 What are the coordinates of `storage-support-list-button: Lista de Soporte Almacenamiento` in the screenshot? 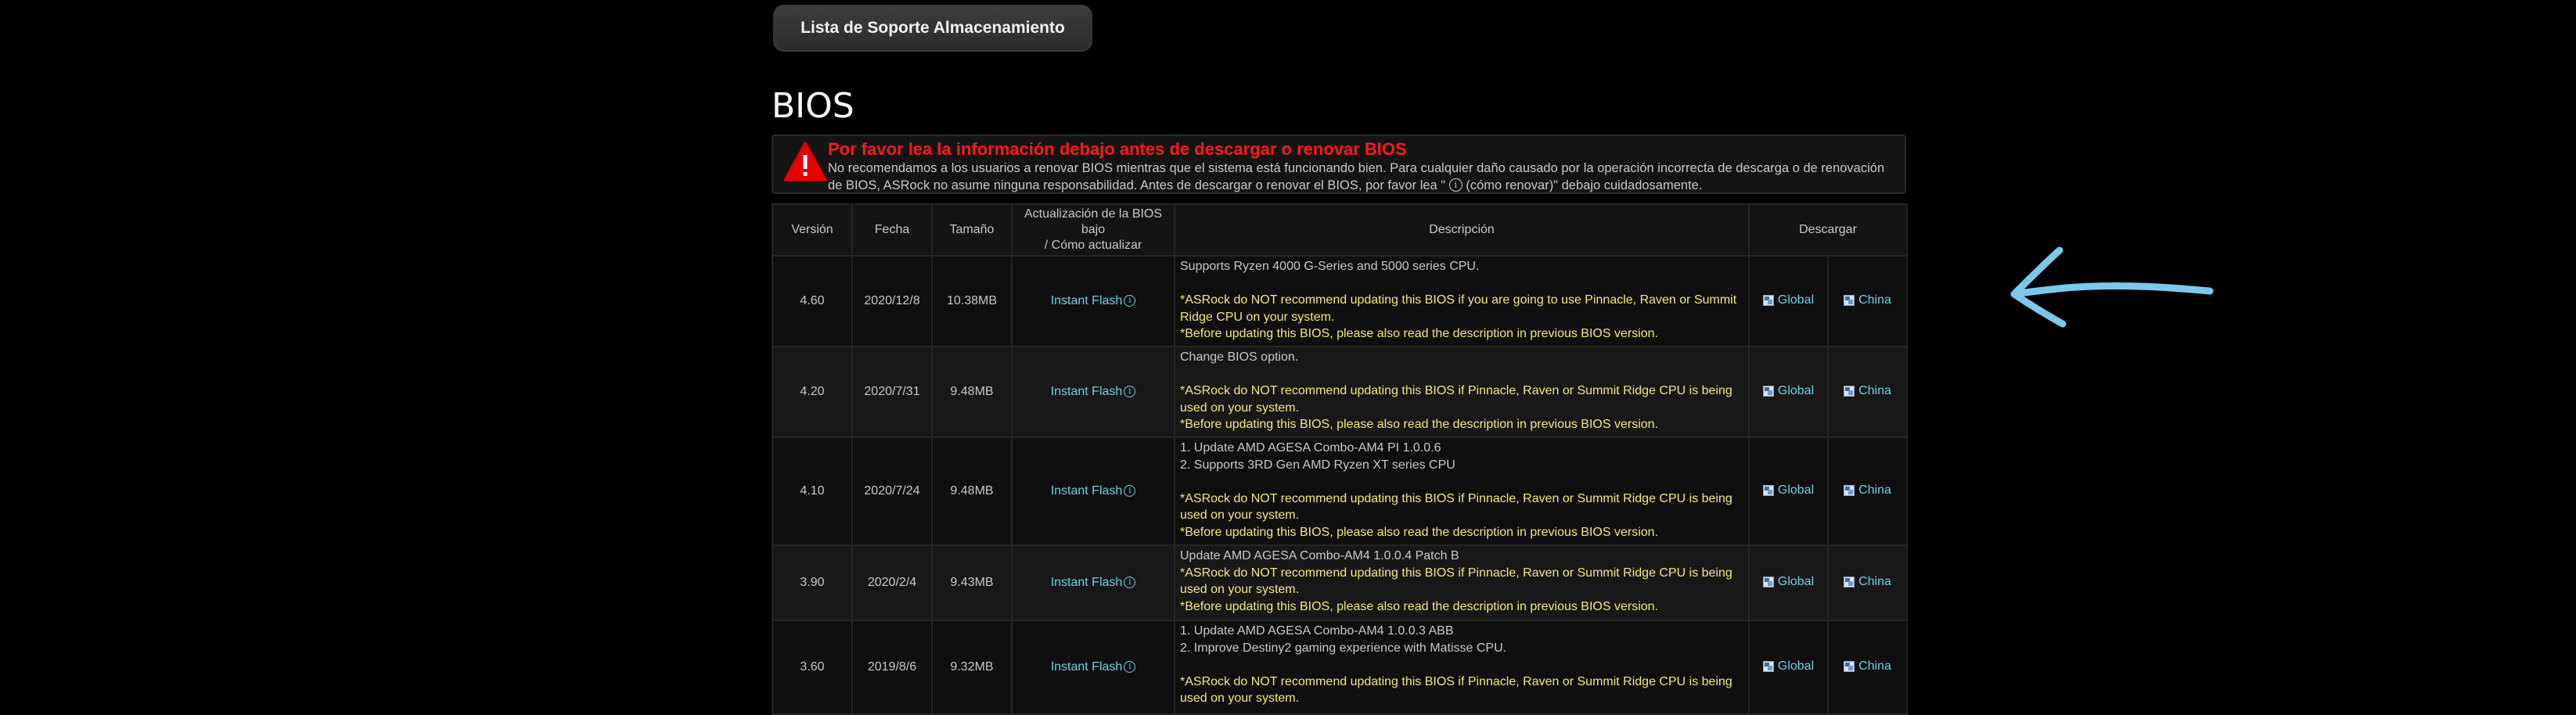 It's located at (933, 28).